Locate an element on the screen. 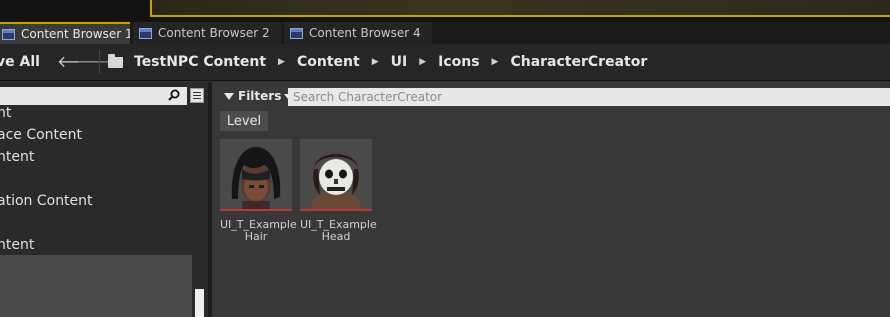  tab-content-browser-1: Content Browser 1 is located at coordinates (65, 33).